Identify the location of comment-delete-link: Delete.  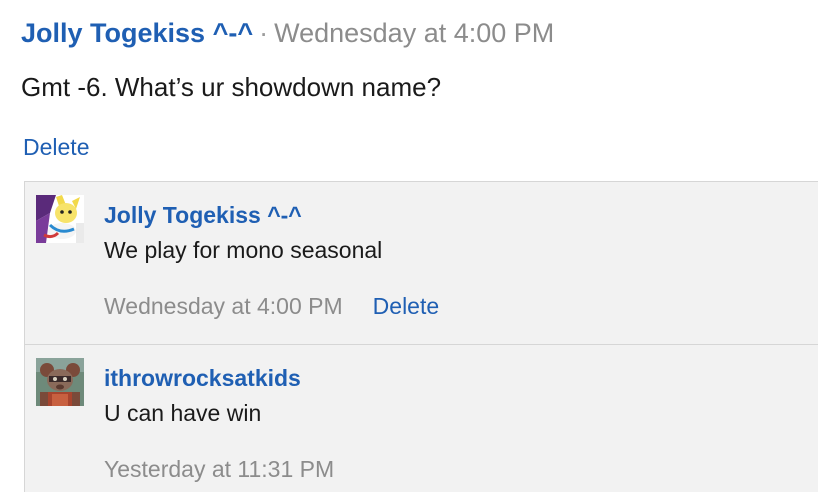
(406, 306).